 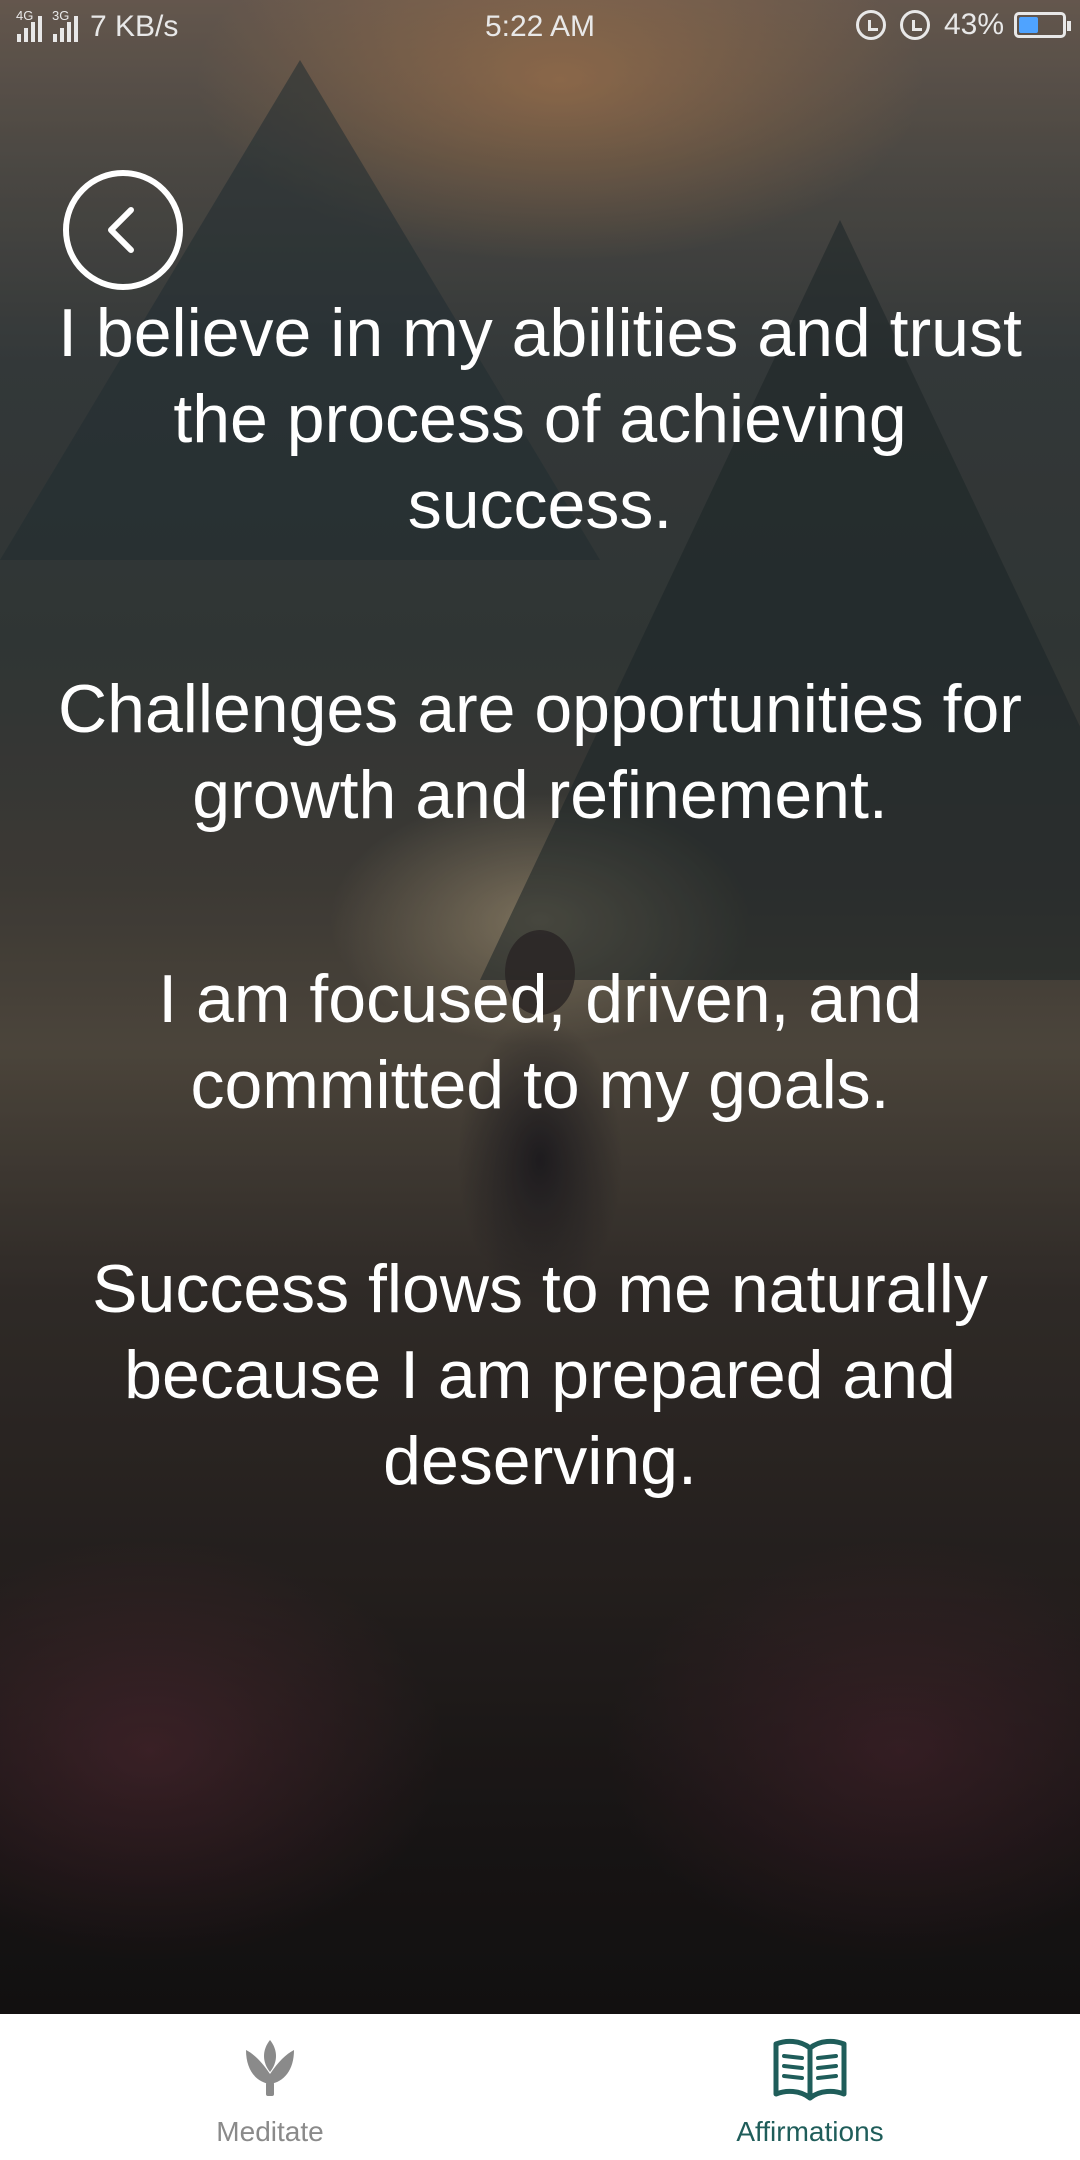 What do you see at coordinates (810, 2069) in the screenshot?
I see `open-book-icon` at bounding box center [810, 2069].